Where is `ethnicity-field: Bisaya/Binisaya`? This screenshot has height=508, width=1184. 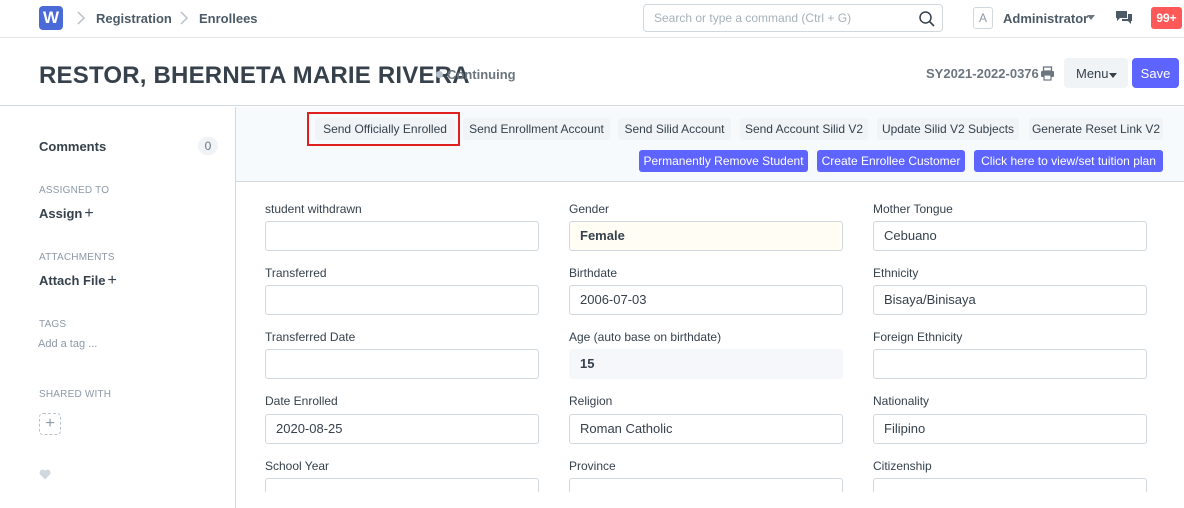
ethnicity-field: Bisaya/Binisaya is located at coordinates (1010, 300).